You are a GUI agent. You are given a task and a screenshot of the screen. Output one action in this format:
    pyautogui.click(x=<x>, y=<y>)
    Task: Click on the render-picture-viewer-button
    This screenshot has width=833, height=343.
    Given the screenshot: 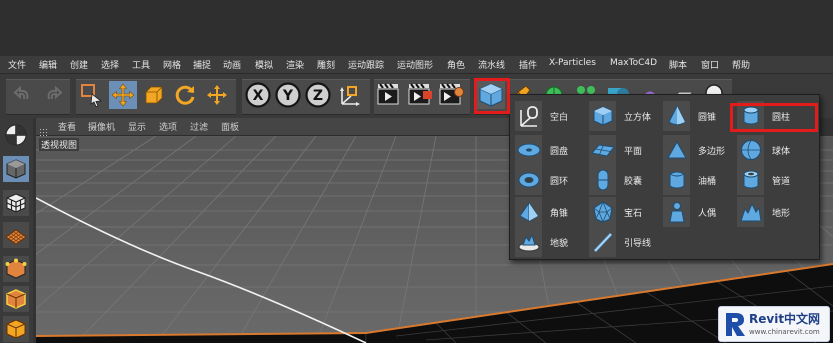 What is the action you would take?
    pyautogui.click(x=421, y=95)
    